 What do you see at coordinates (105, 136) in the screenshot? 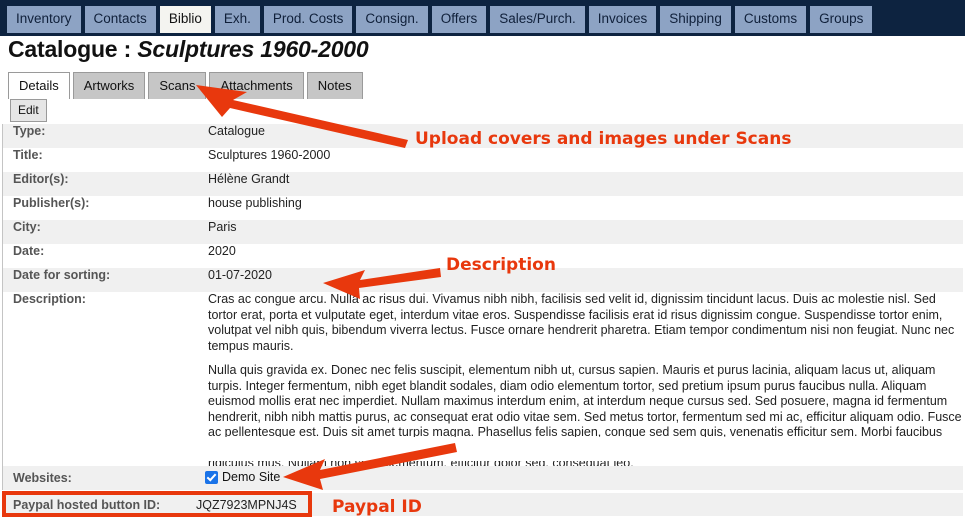
I see `field-label-type: Type:` at bounding box center [105, 136].